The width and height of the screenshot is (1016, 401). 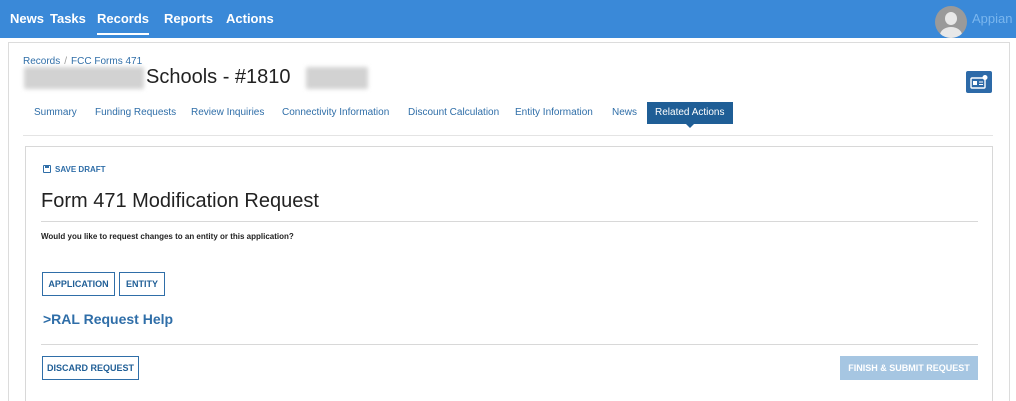 What do you see at coordinates (337, 78) in the screenshot?
I see `redacted-id` at bounding box center [337, 78].